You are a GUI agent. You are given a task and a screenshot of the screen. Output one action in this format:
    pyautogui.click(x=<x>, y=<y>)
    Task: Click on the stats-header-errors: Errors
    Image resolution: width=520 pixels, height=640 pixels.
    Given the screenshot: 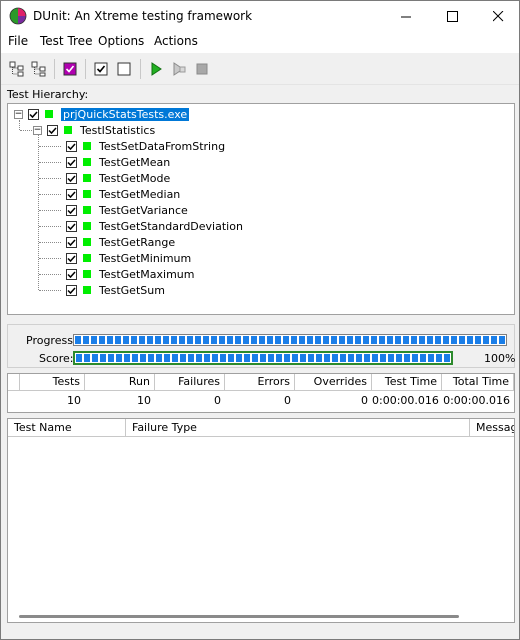 What is the action you would take?
    pyautogui.click(x=260, y=382)
    